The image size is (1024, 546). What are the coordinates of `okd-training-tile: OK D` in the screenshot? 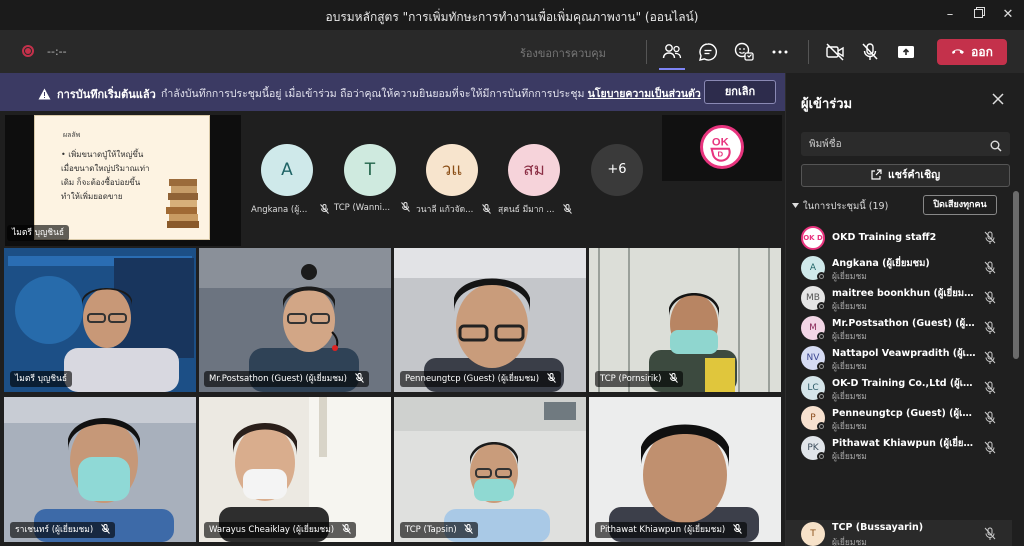 It's located at (722, 148).